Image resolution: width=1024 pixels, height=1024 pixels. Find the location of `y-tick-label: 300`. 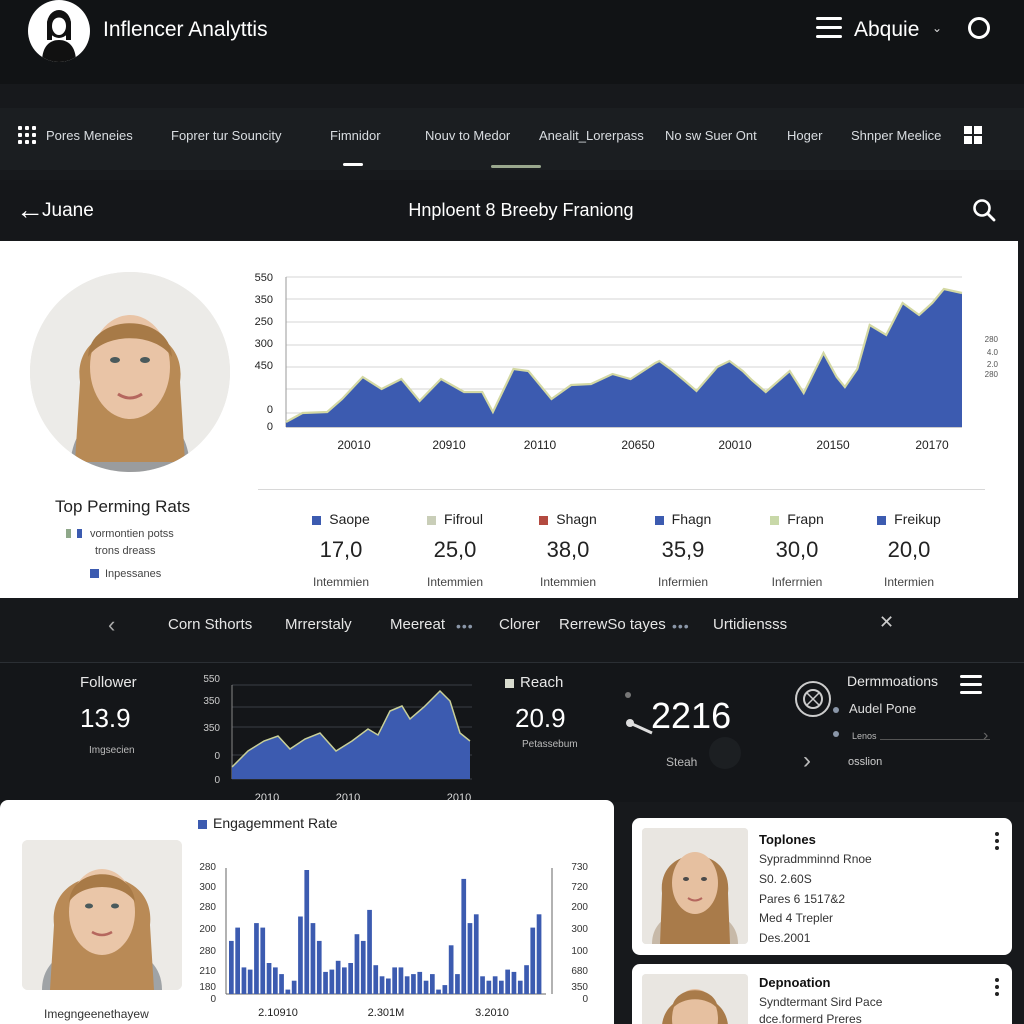

y-tick-label: 300 is located at coordinates (264, 344).